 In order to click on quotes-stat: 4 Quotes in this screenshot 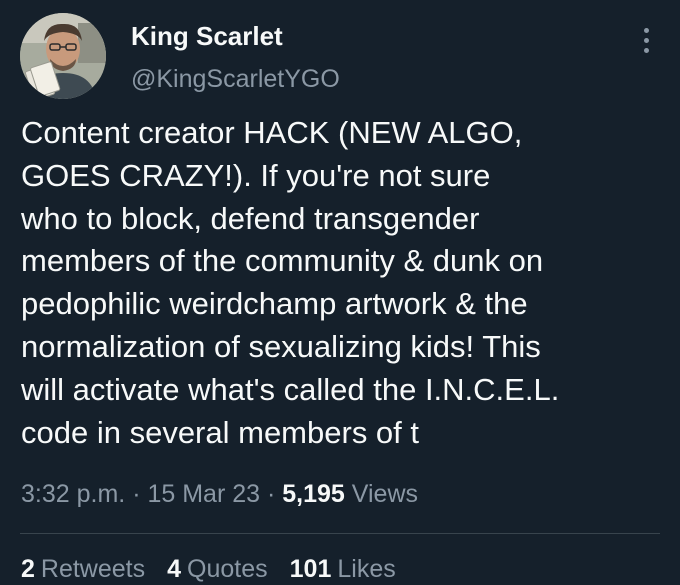, I will do `click(217, 569)`.